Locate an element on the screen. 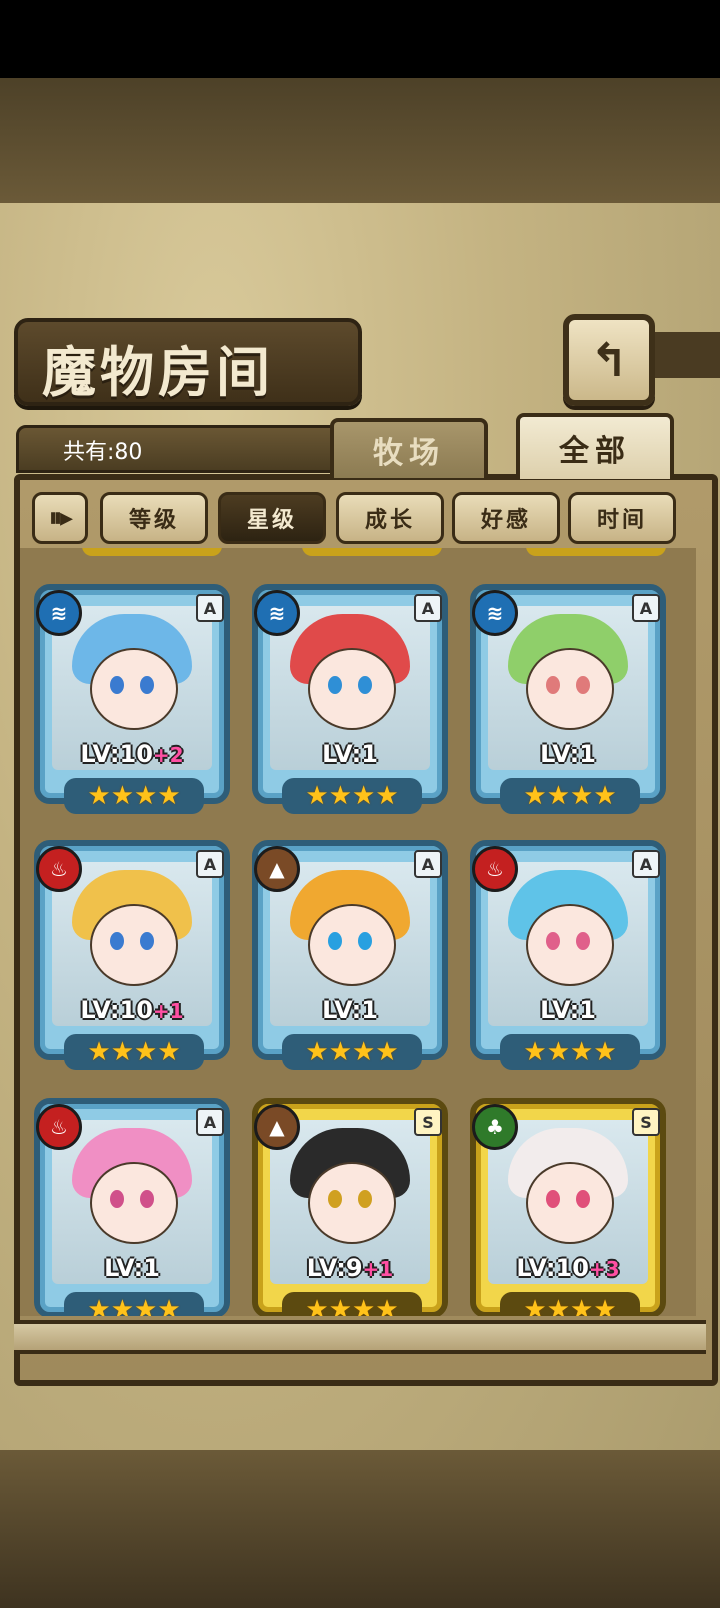 The height and width of the screenshot is (1608, 720). return-arrow-icon: ↰ is located at coordinates (609, 360).